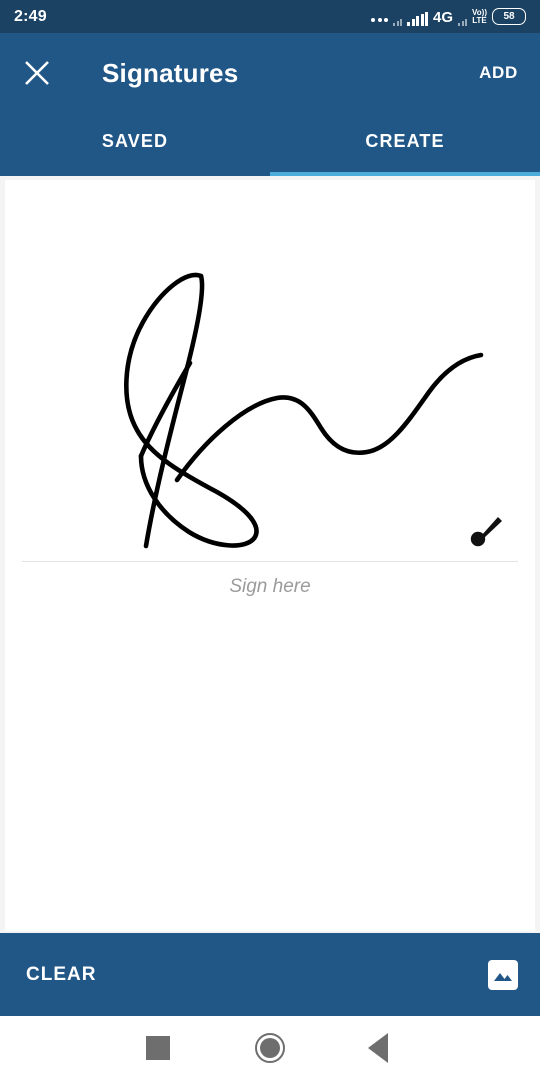  What do you see at coordinates (398, 22) in the screenshot?
I see `signal-bars-secondary-icon` at bounding box center [398, 22].